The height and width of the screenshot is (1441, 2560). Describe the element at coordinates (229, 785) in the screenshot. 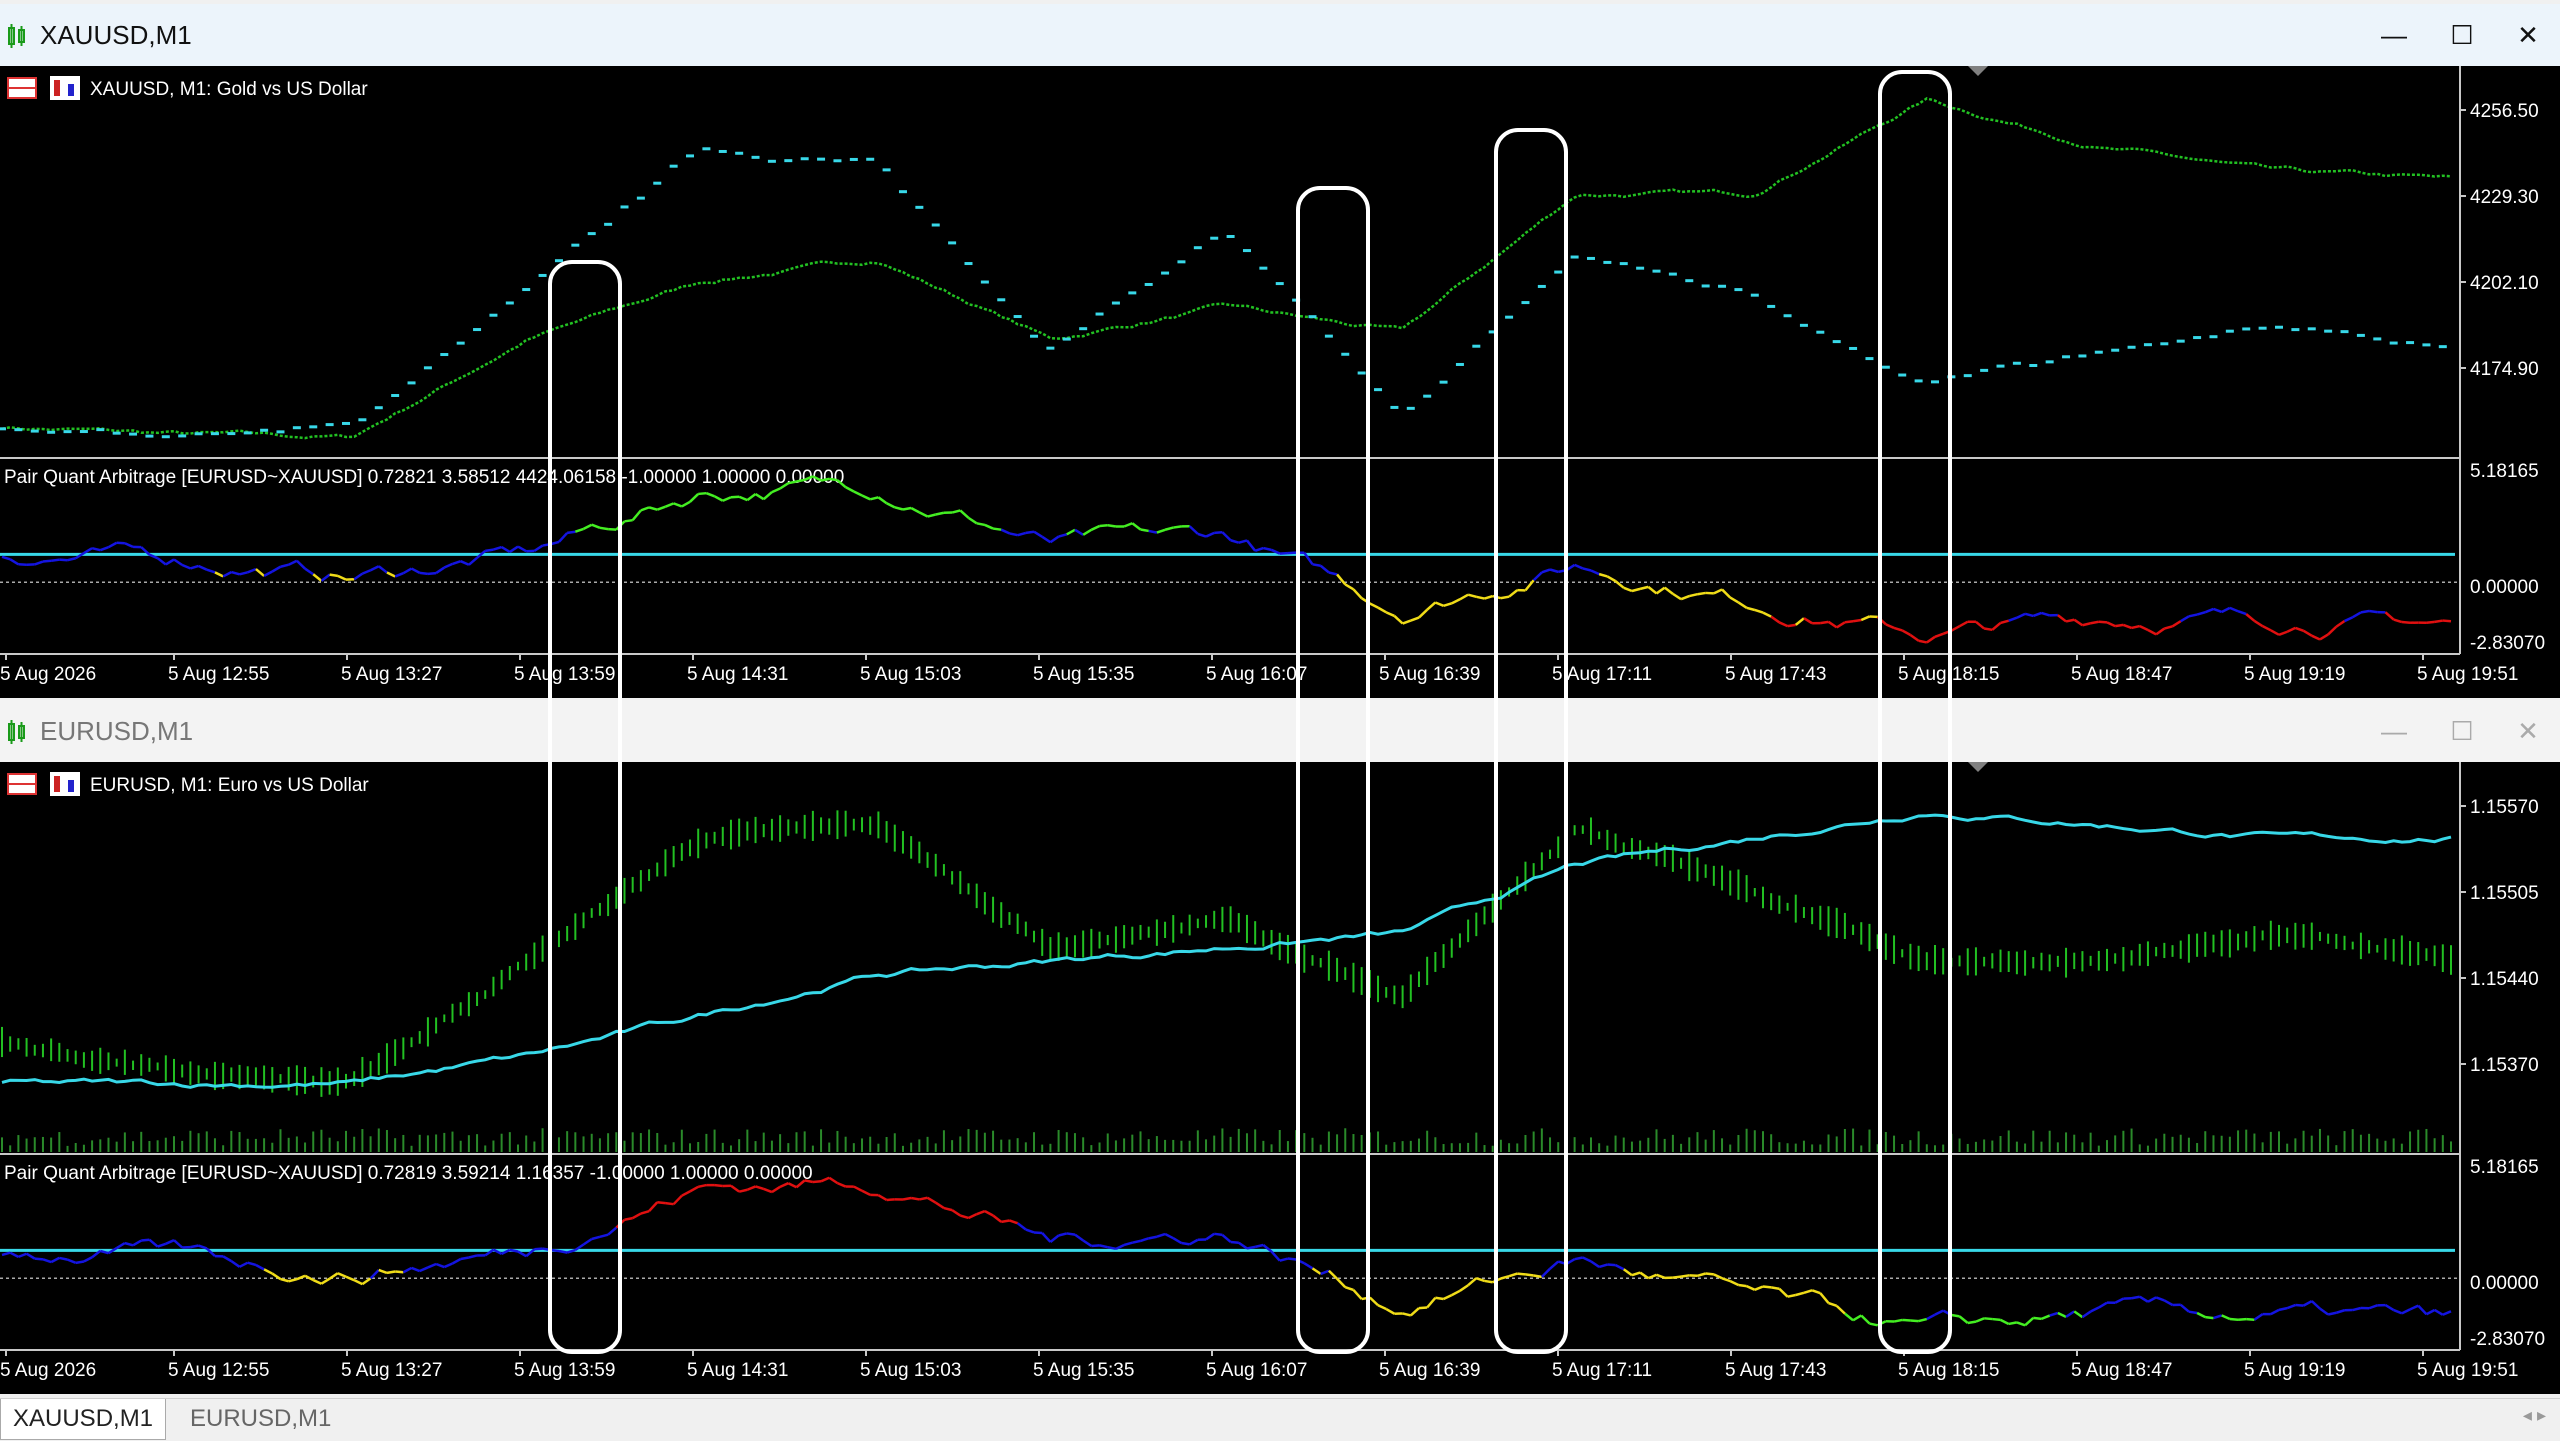

I see `chart-symbol-label: EURUSD, M1: Euro vs US Dollar` at that location.